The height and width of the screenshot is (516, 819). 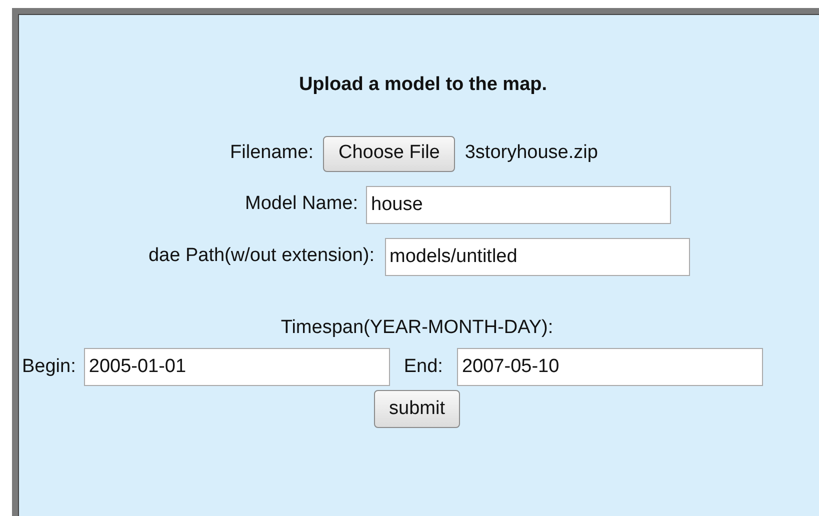 What do you see at coordinates (272, 153) in the screenshot?
I see `filename-label: Filename:` at bounding box center [272, 153].